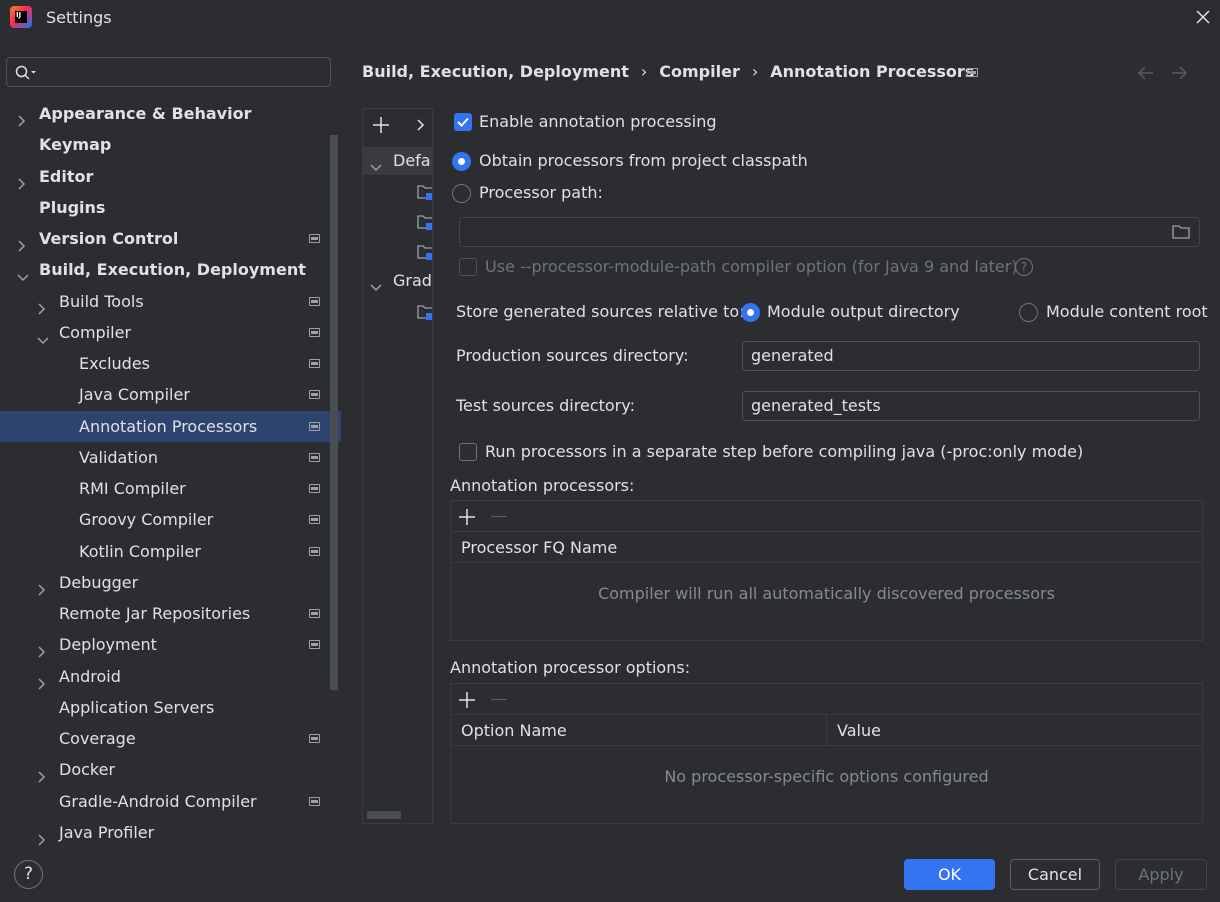 The width and height of the screenshot is (1220, 902). I want to click on table-header: Processor FQ Name, so click(826, 547).